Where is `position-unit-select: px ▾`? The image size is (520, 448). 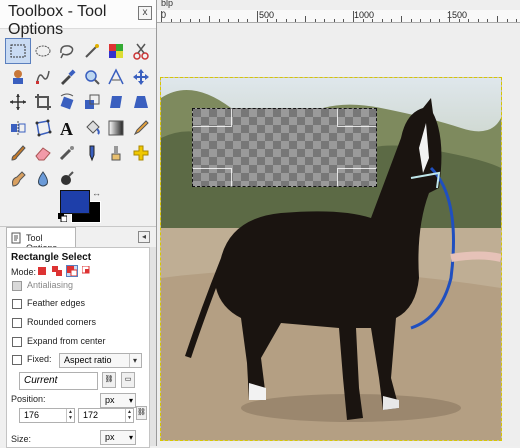
position-unit-select: px ▾ is located at coordinates (118, 400).